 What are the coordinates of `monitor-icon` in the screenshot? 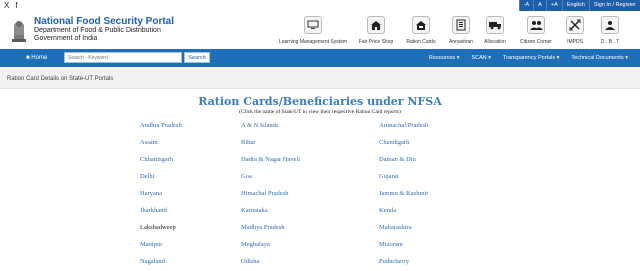 It's located at (313, 25).